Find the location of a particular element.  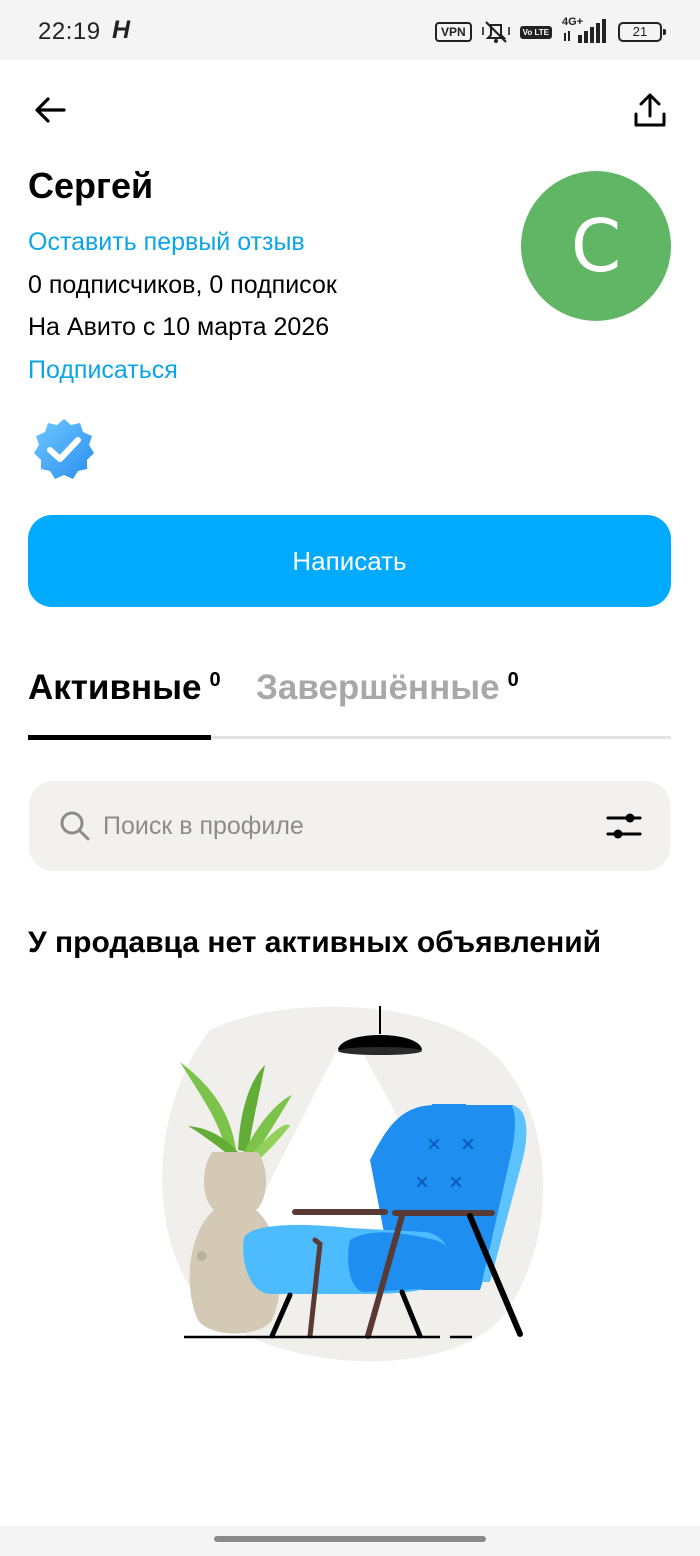

status-time: 22:19 is located at coordinates (69, 31).